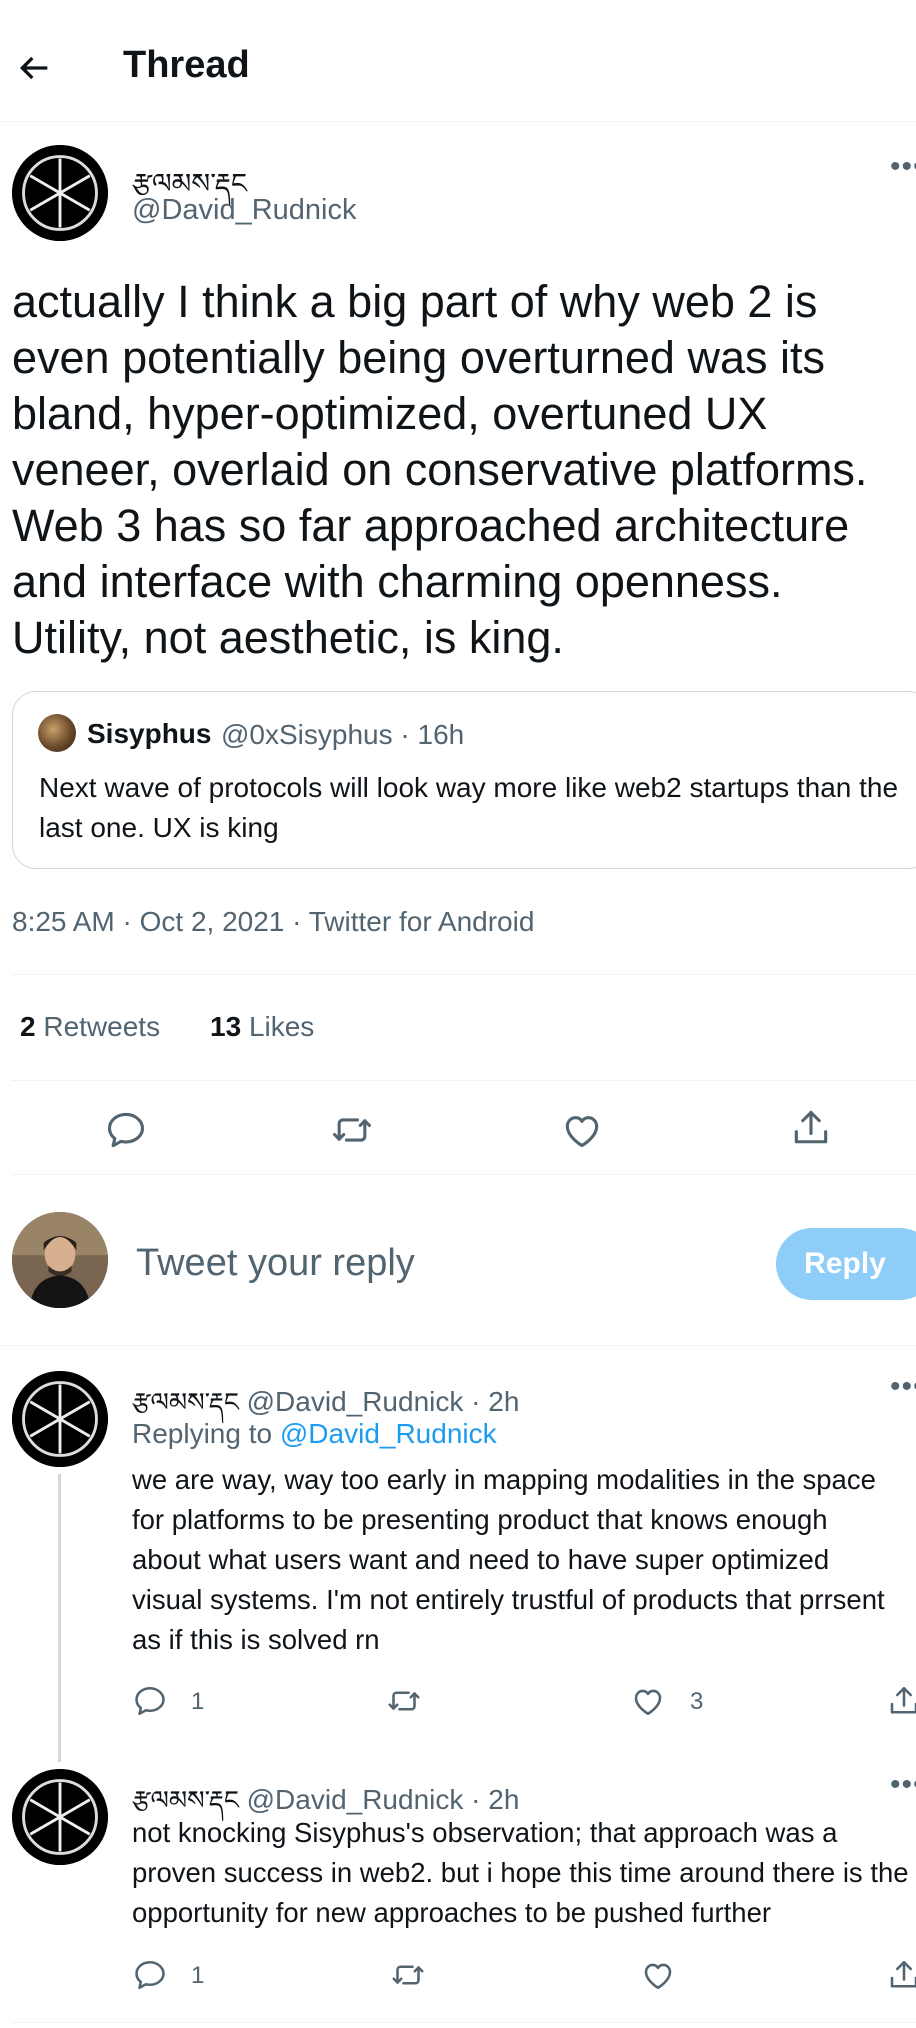 The width and height of the screenshot is (916, 2028). Describe the element at coordinates (846, 1264) in the screenshot. I see `reply-submit-button: Reply` at that location.